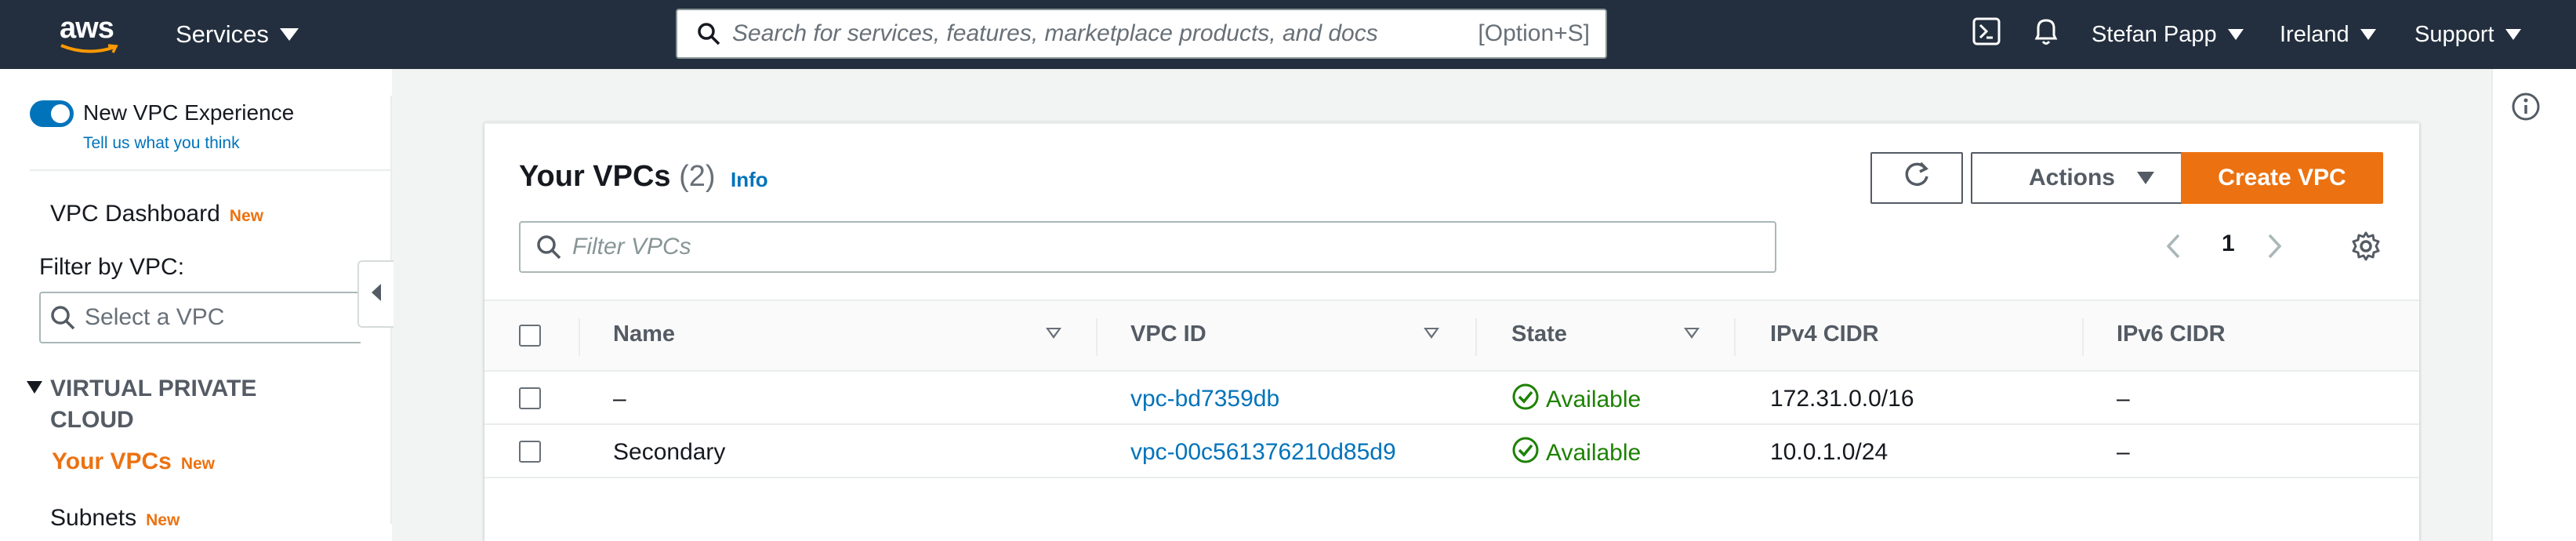 This screenshot has width=2576, height=541. I want to click on table-header: Name VPC ID State IPv4 CIDR IPv6 CIDR, so click(1452, 336).